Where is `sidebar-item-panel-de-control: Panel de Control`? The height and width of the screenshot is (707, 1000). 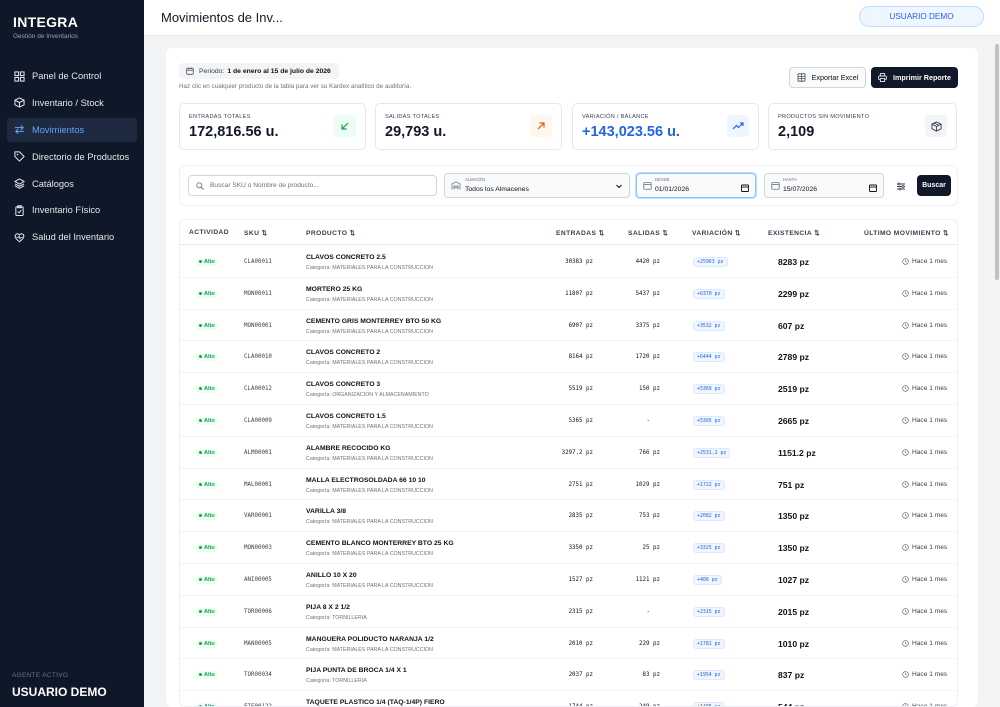 sidebar-item-panel-de-control: Panel de Control is located at coordinates (72, 76).